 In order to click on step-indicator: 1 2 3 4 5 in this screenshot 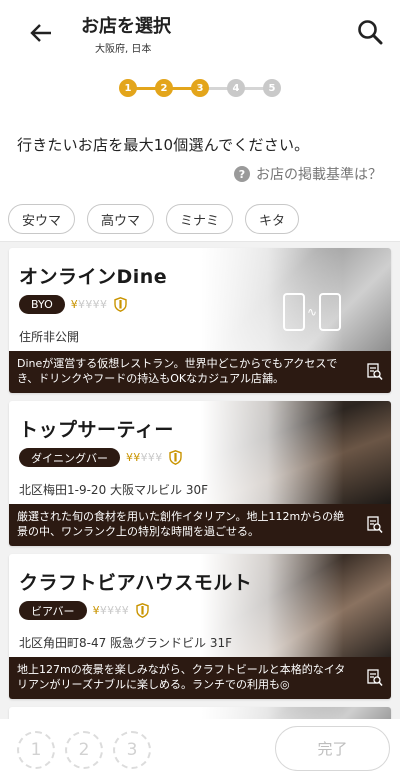, I will do `click(201, 89)`.